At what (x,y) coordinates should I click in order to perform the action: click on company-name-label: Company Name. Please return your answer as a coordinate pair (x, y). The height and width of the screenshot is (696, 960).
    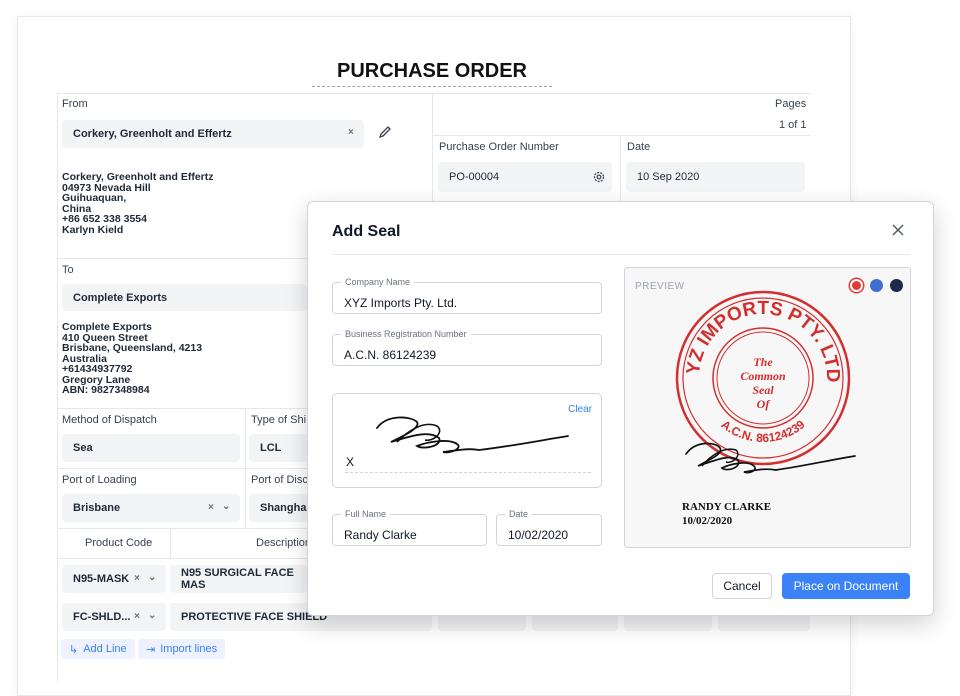
    Looking at the image, I should click on (378, 282).